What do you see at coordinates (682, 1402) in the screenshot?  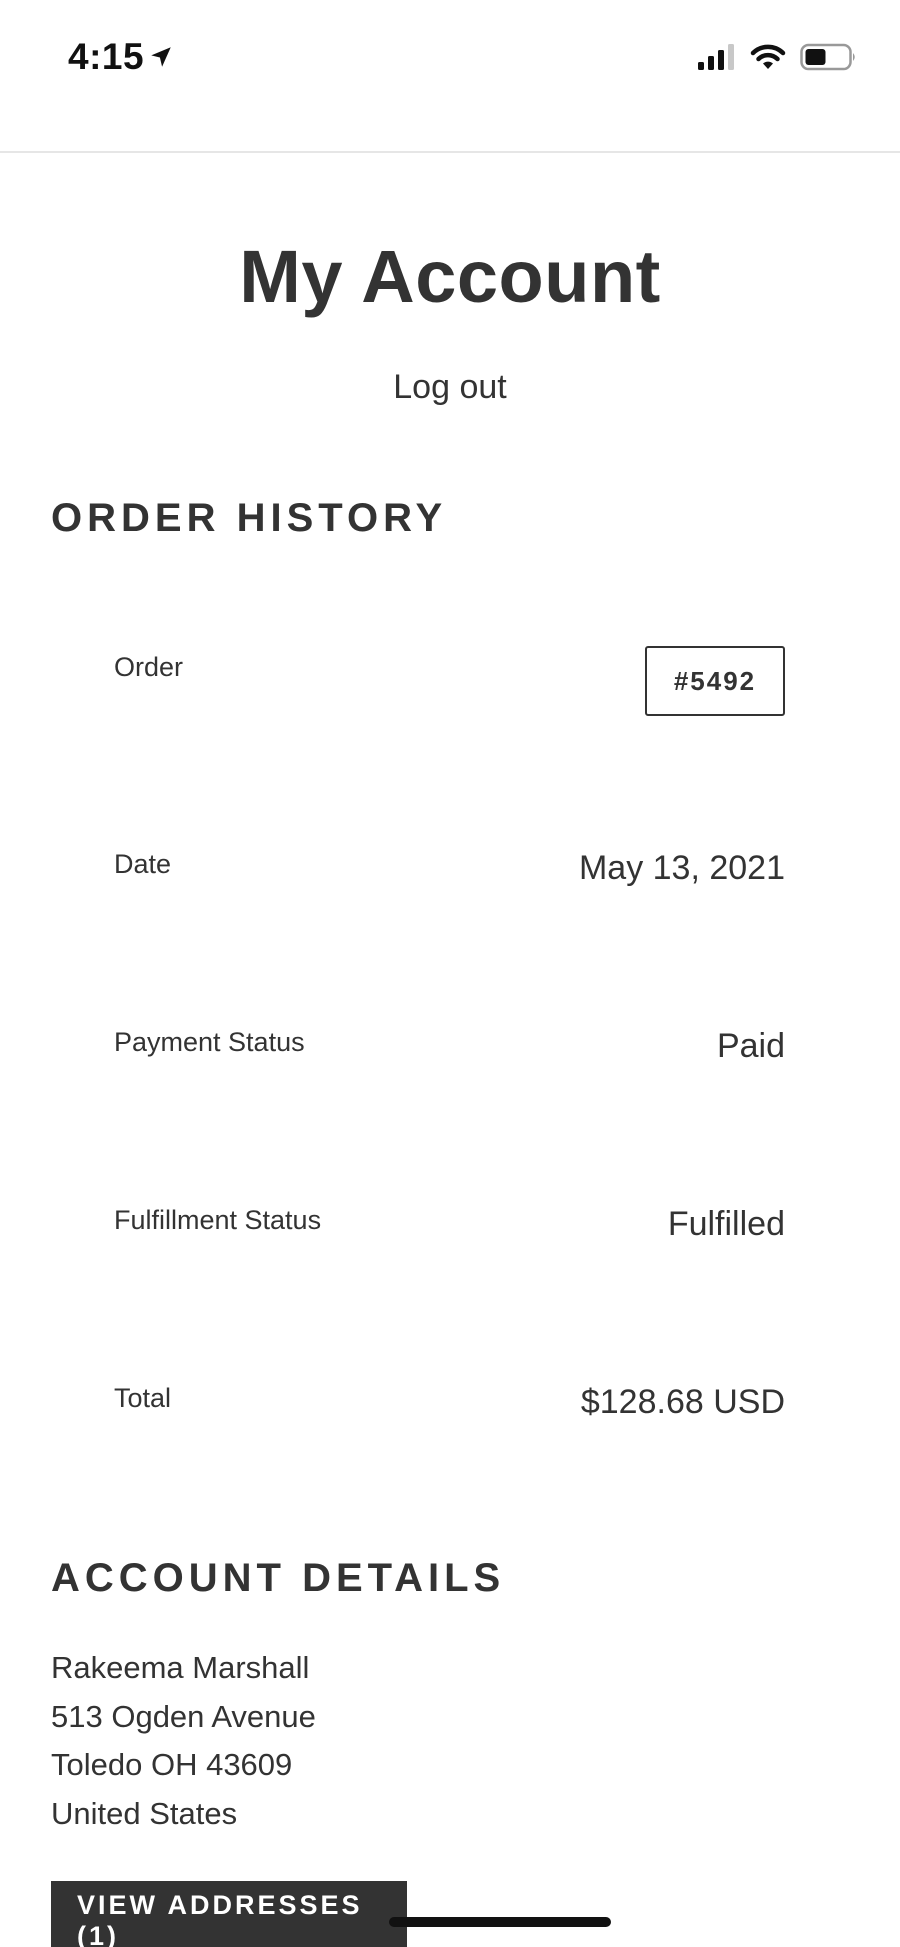 I see `total-value: $128.68 USD` at bounding box center [682, 1402].